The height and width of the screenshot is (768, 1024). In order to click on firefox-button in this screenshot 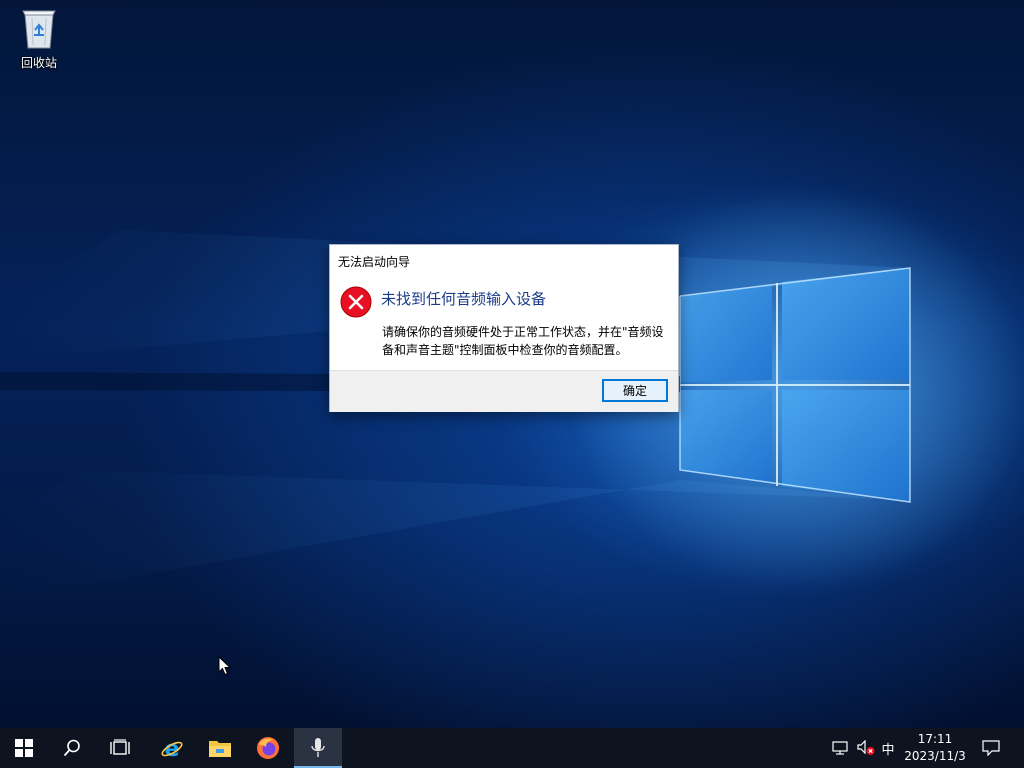, I will do `click(268, 748)`.